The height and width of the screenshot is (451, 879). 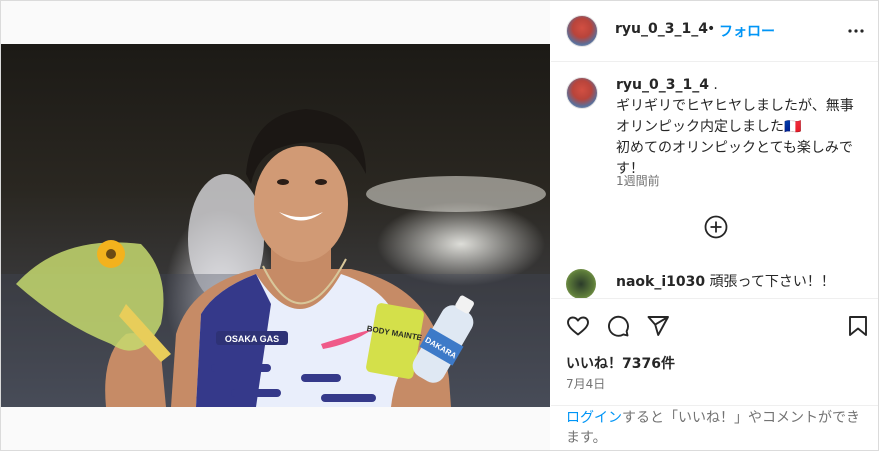 What do you see at coordinates (714, 428) in the screenshot?
I see `login-prompt: ログインすると「いいね！」やコメントができます。` at bounding box center [714, 428].